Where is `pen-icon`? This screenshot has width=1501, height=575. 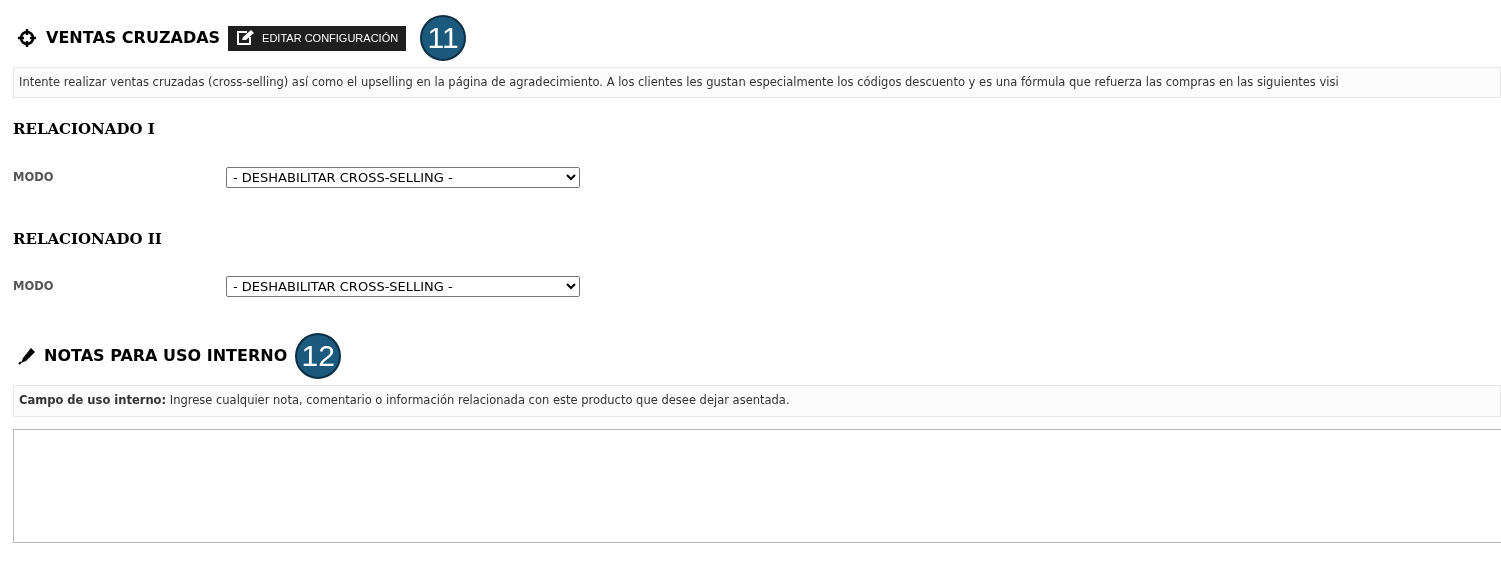
pen-icon is located at coordinates (27, 356).